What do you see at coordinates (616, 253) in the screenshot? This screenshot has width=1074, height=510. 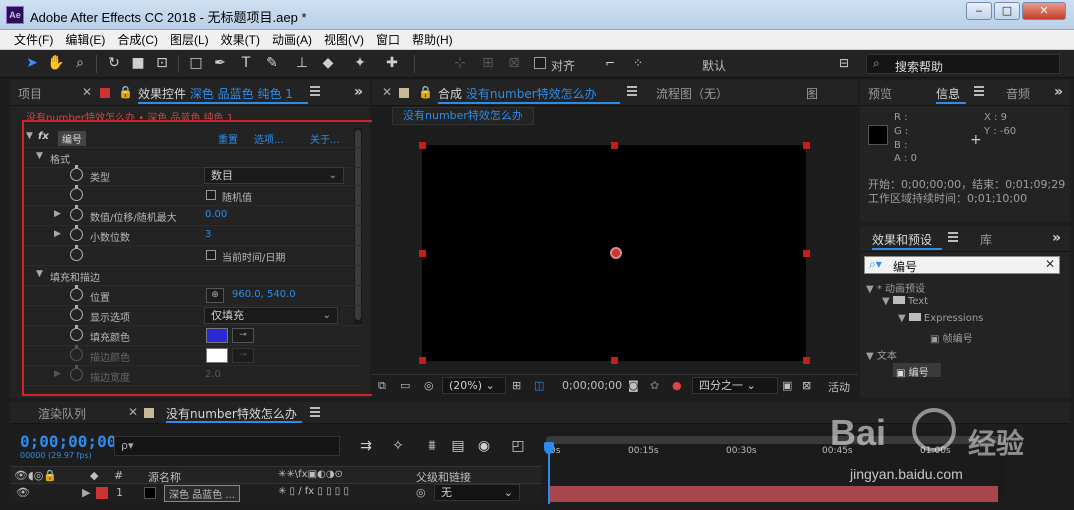 I see `anchor-point-icon` at bounding box center [616, 253].